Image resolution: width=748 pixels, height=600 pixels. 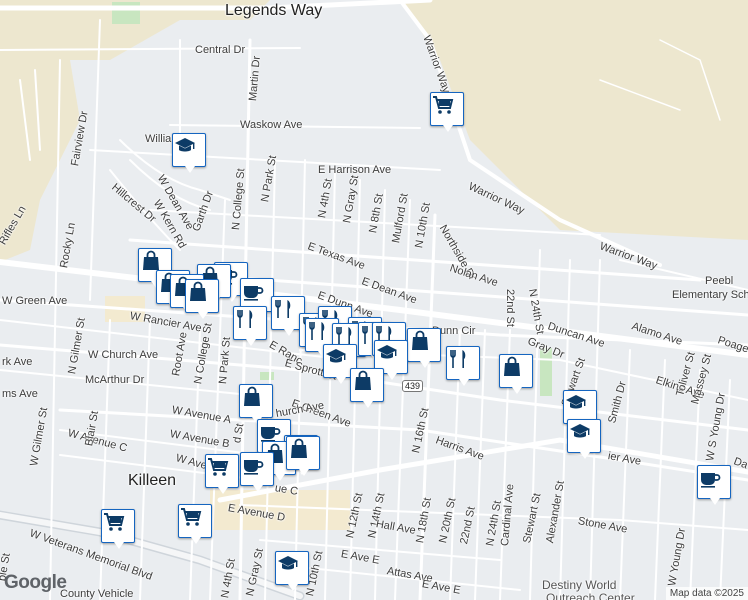 What do you see at coordinates (152, 480) in the screenshot?
I see `city-label: Killeen` at bounding box center [152, 480].